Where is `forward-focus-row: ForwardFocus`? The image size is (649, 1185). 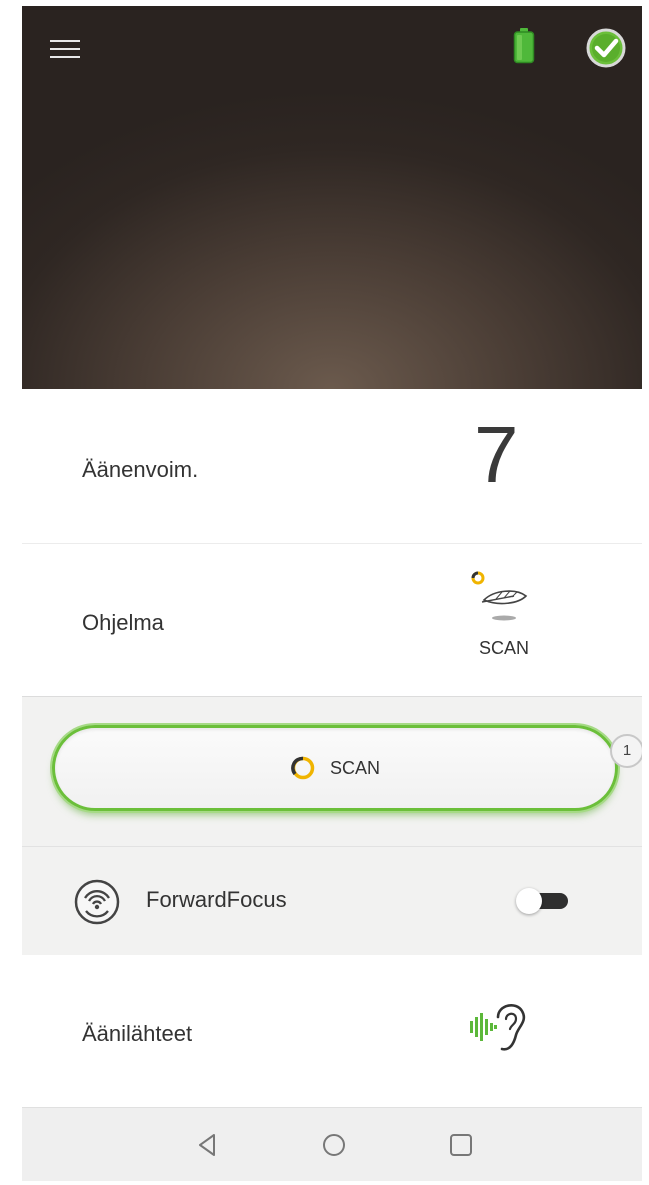 forward-focus-row: ForwardFocus is located at coordinates (332, 901).